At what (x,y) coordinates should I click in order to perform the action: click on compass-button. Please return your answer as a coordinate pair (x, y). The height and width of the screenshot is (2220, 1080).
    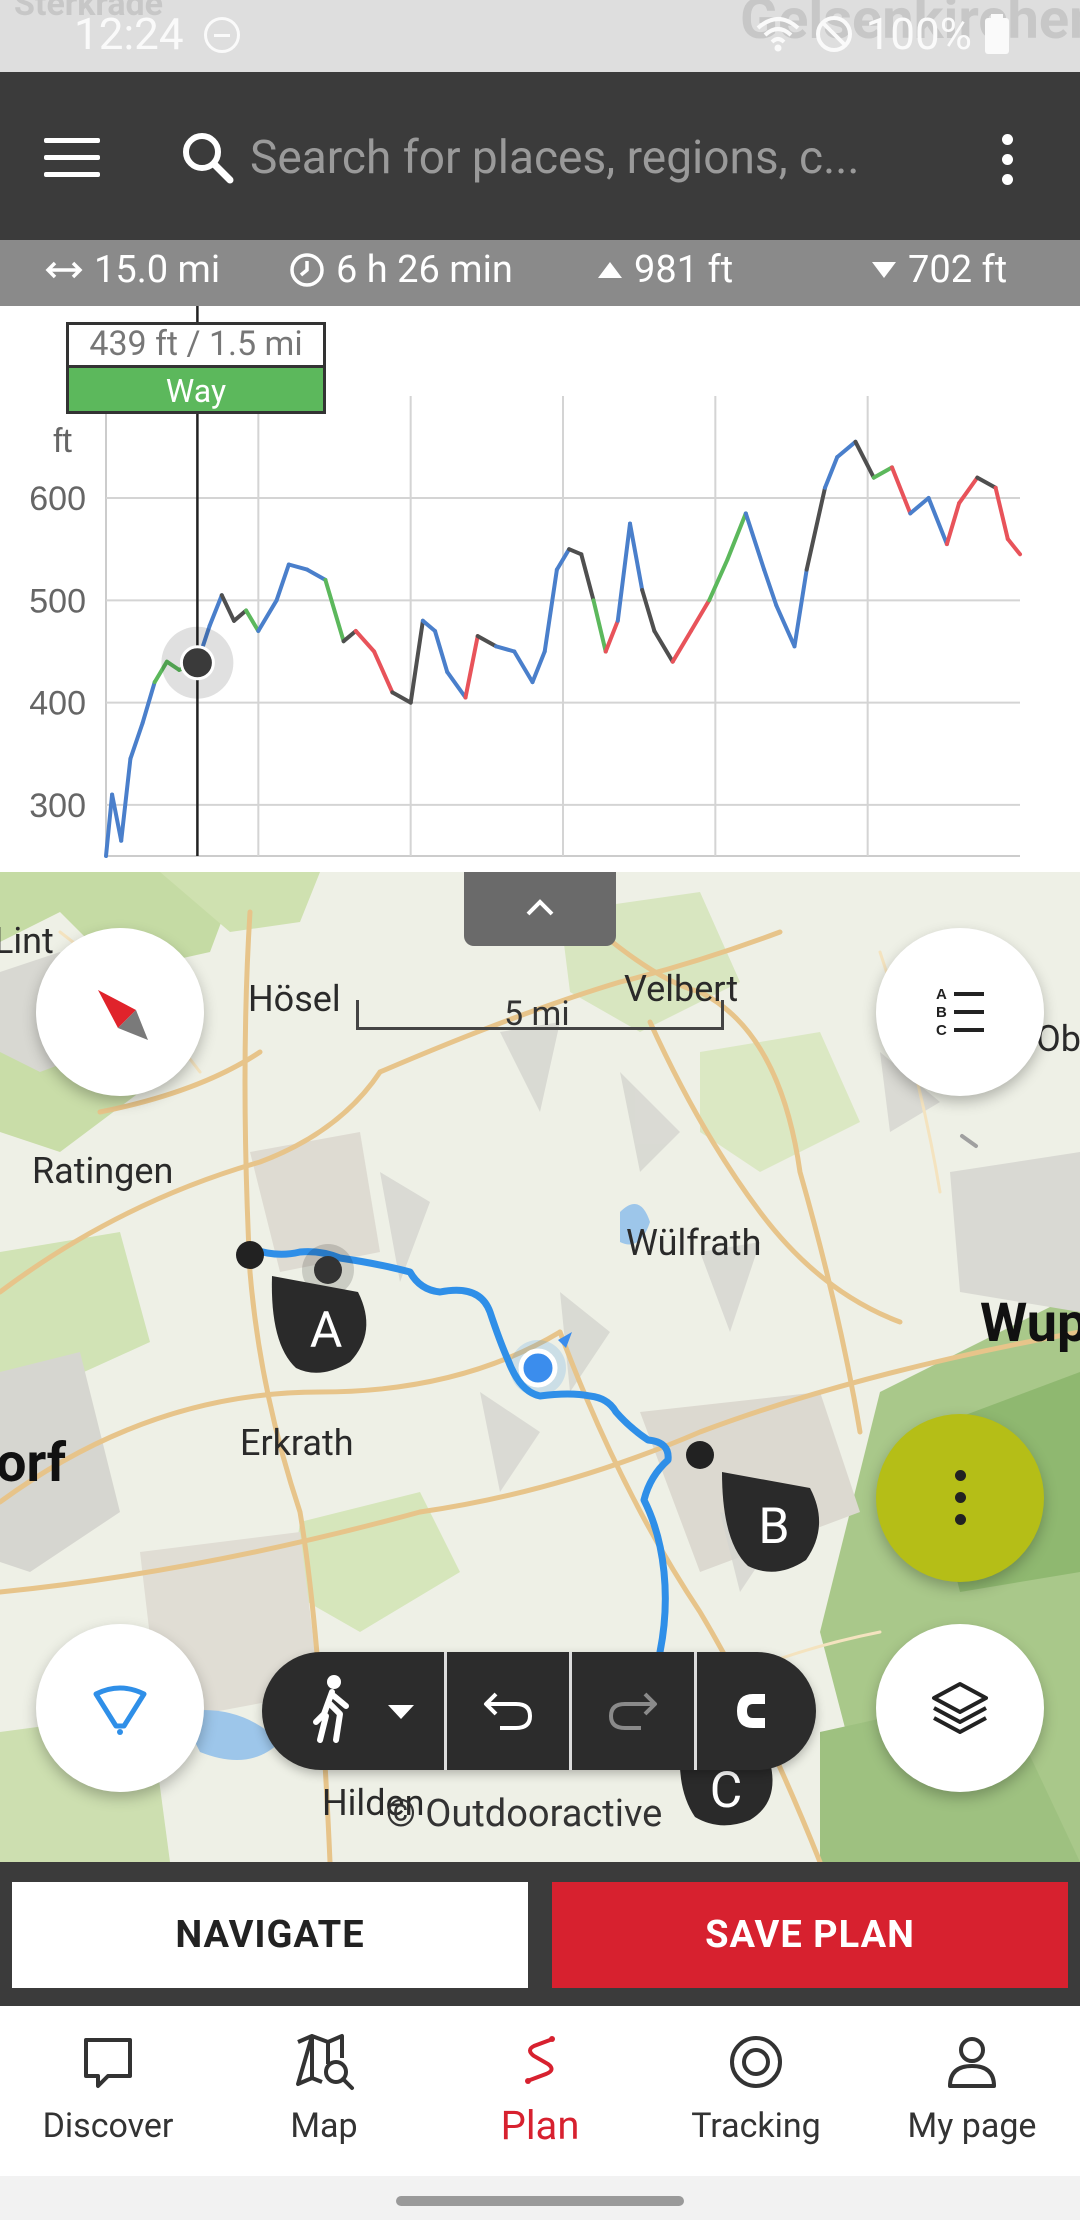
    Looking at the image, I should click on (120, 1012).